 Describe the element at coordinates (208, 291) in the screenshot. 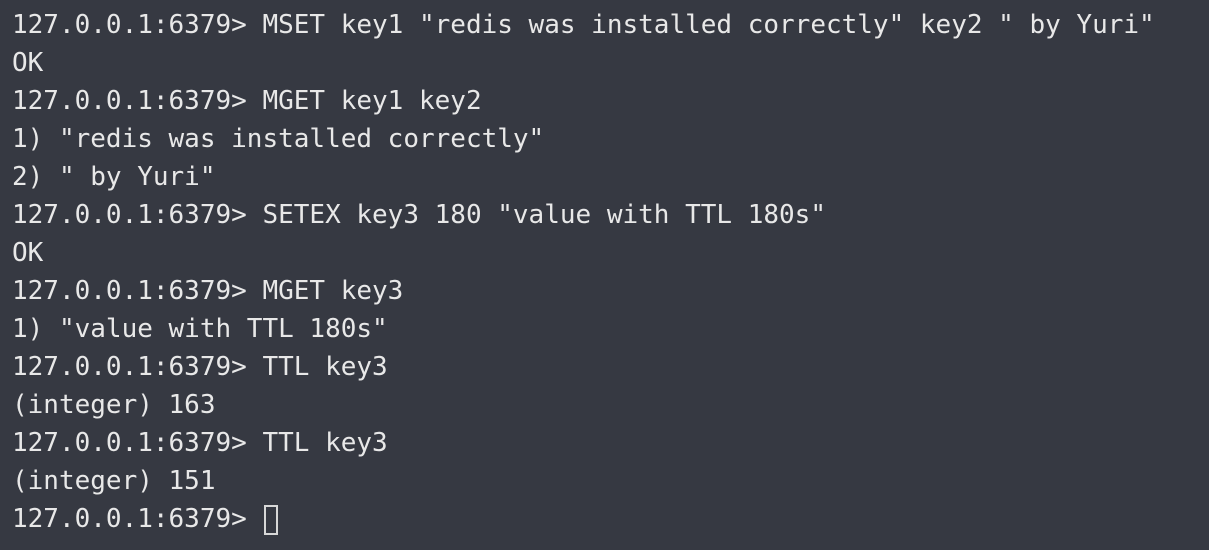

I see `terminal-line: 127.0.0.1:6379> MGET key3` at that location.